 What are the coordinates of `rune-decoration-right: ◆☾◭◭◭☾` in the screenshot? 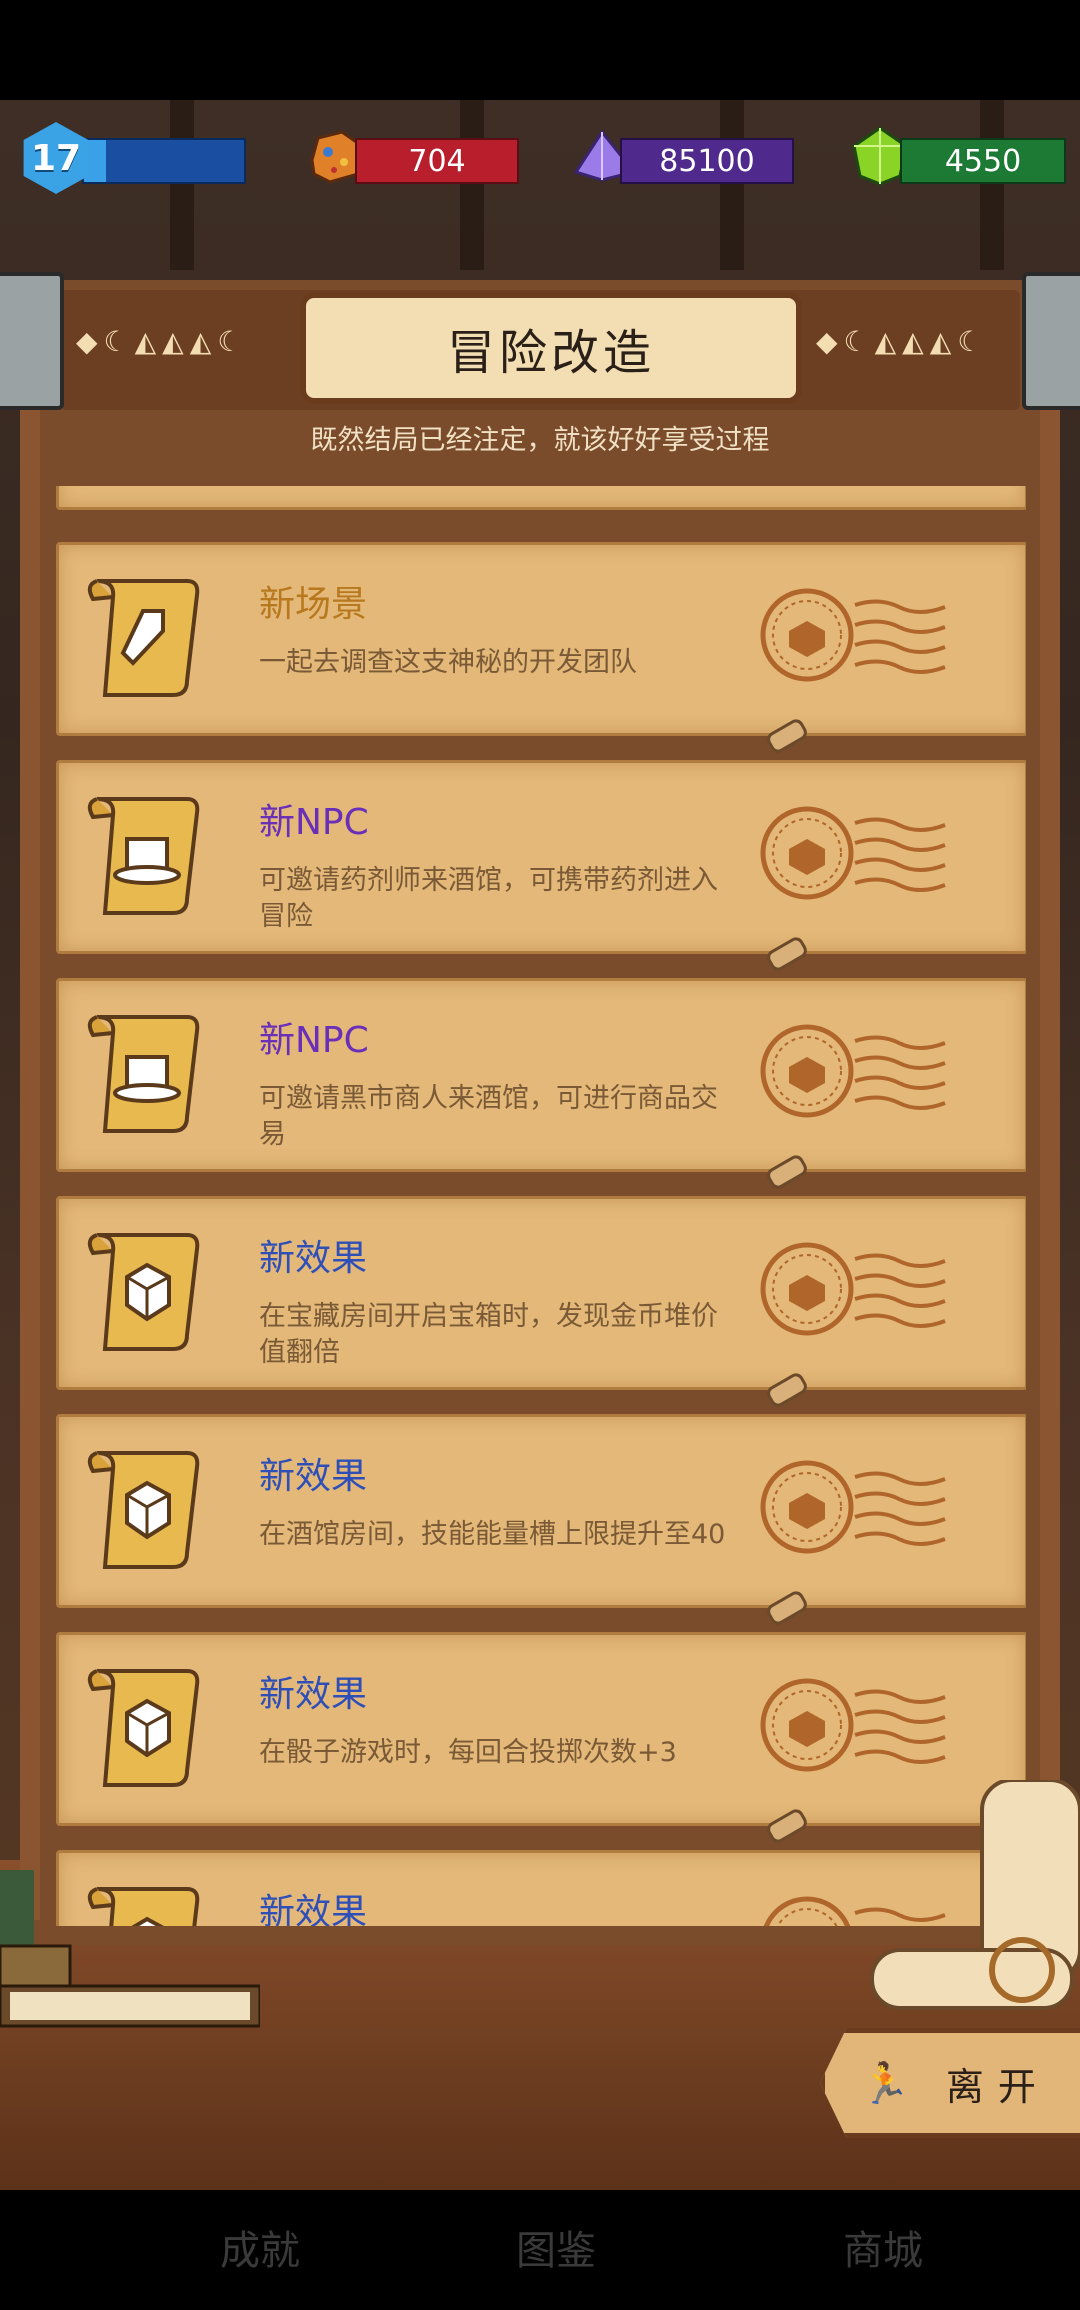 It's located at (902, 341).